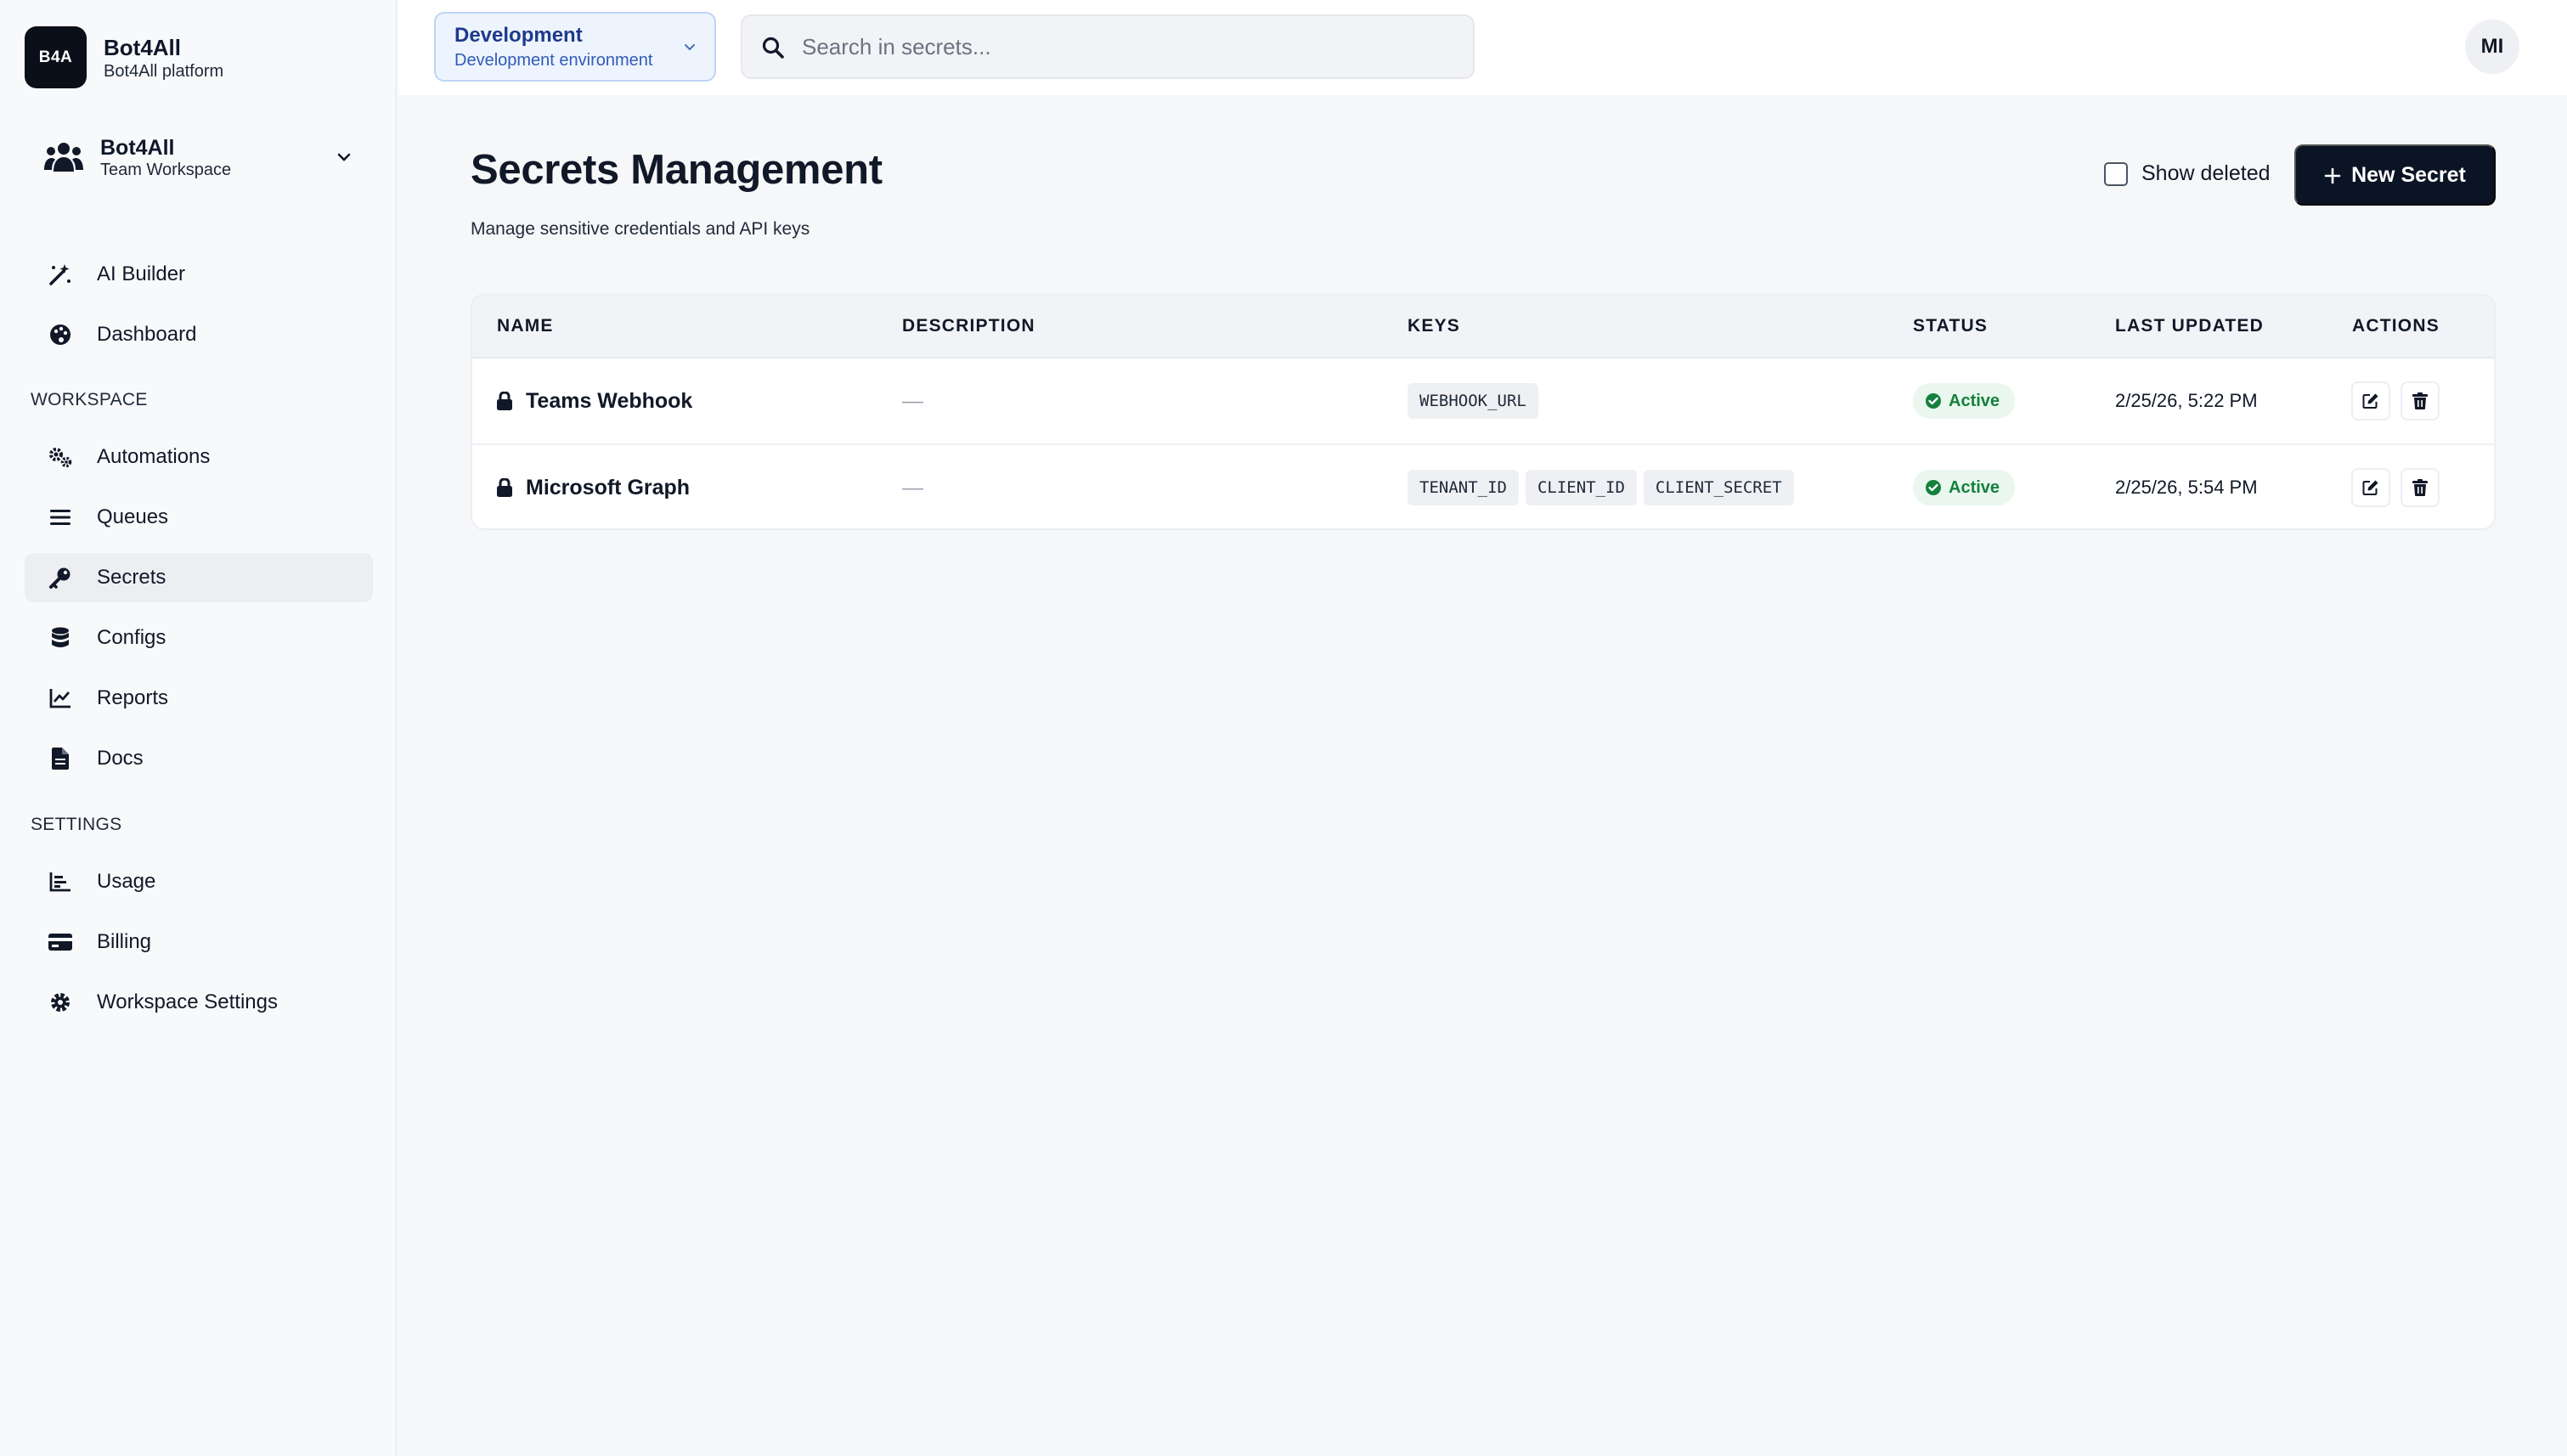 This screenshot has width=2567, height=1456. I want to click on brand-subtitle: Bot4All platform, so click(164, 71).